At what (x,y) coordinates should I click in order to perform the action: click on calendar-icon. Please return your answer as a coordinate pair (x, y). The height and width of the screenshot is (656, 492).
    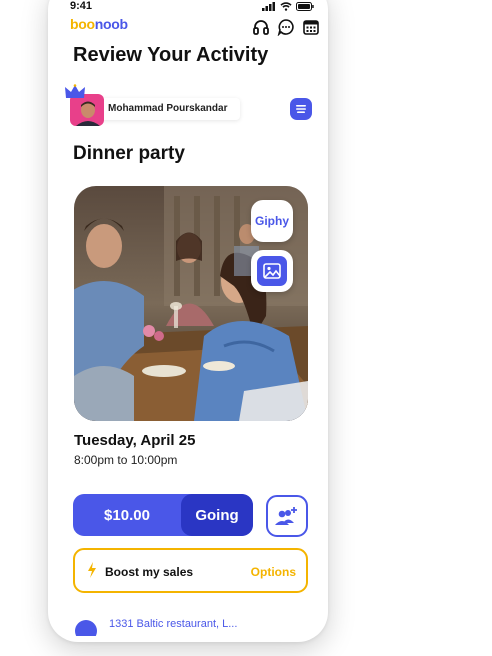
    Looking at the image, I should click on (311, 27).